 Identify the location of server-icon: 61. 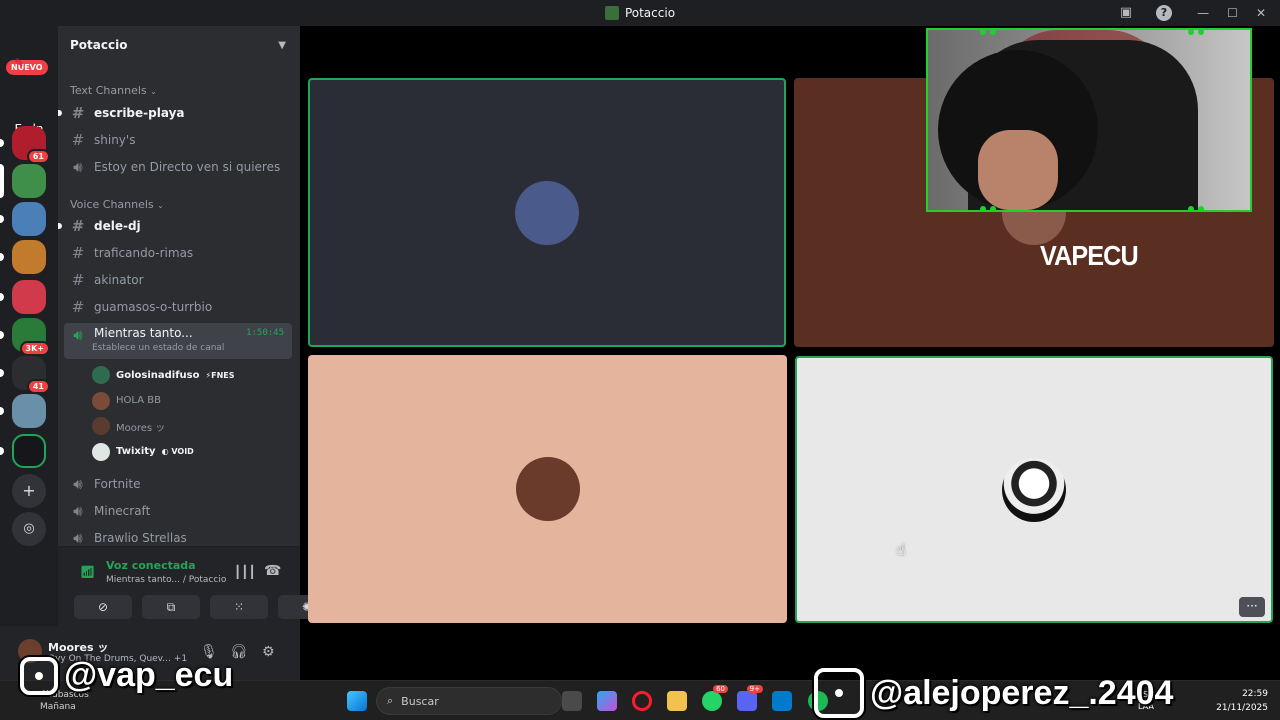
(31, 145).